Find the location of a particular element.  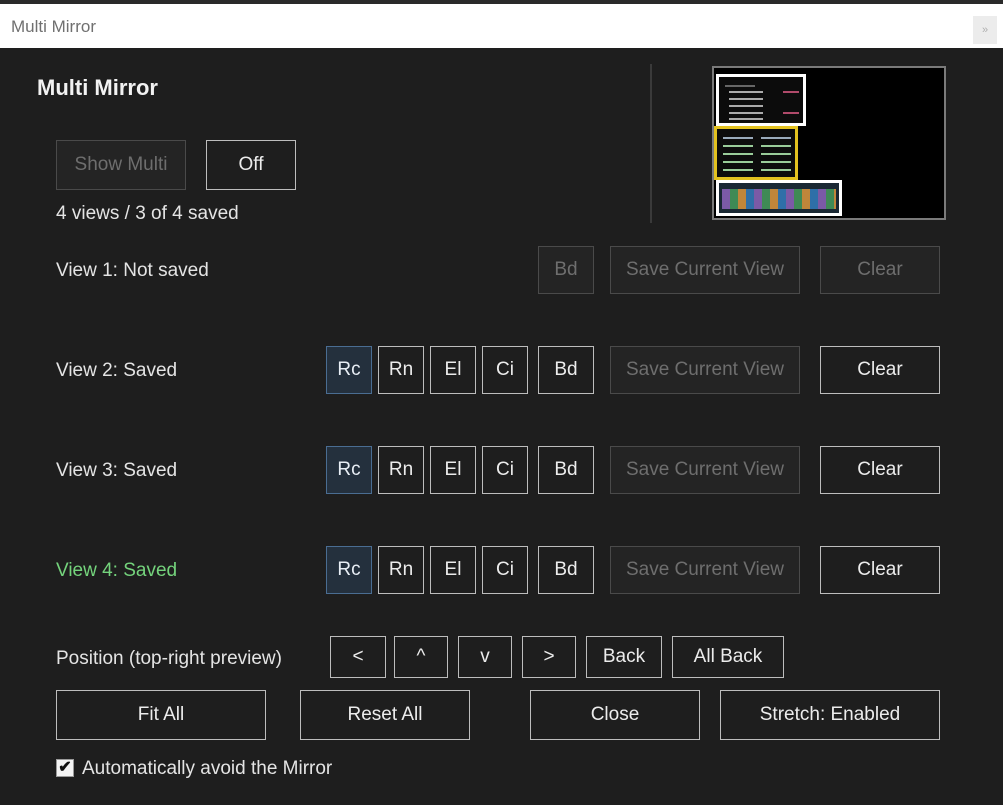

views-status: 4 views / 3 of 4 saved is located at coordinates (147, 213).